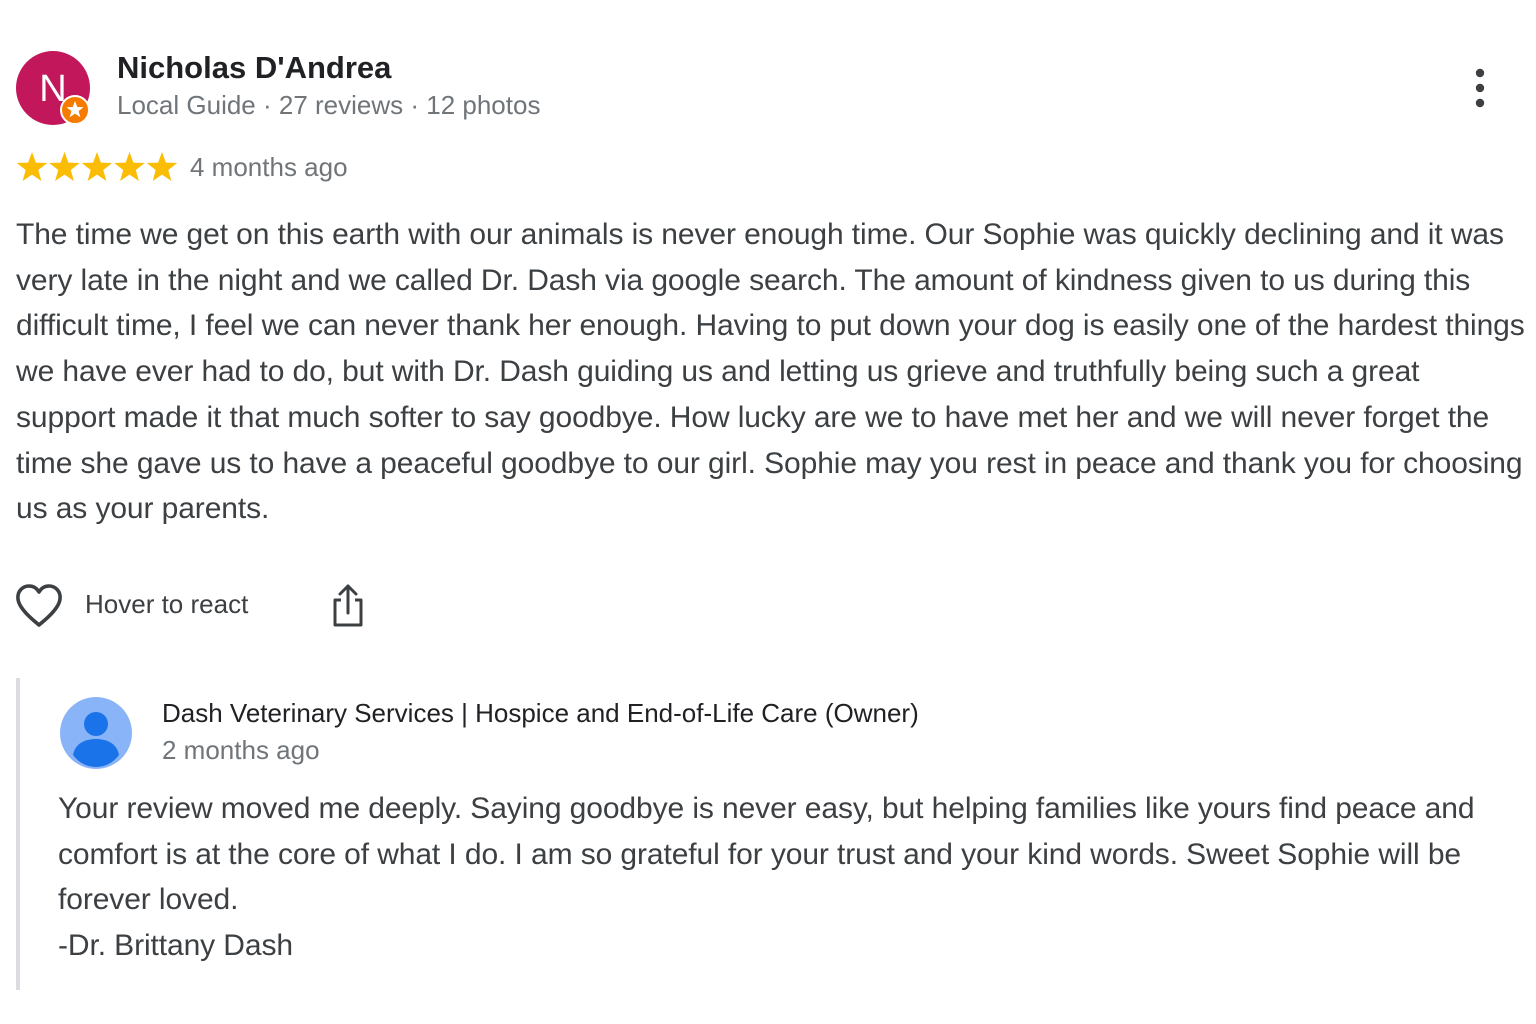  What do you see at coordinates (1480, 88) in the screenshot?
I see `more-vert-icon` at bounding box center [1480, 88].